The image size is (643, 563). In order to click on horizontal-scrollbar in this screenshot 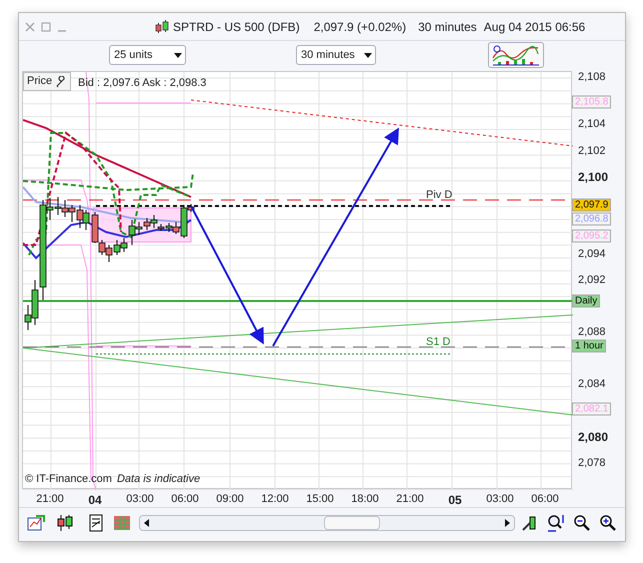, I will do `click(326, 522)`.